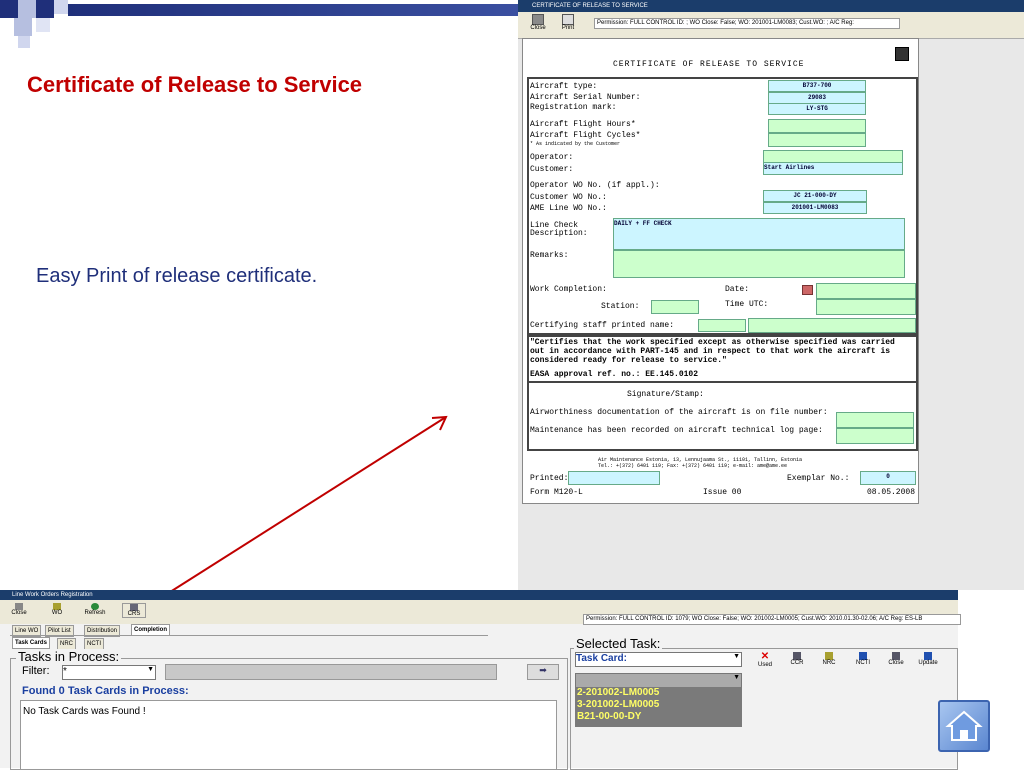  I want to click on lw-close-button: Close, so click(19, 609).